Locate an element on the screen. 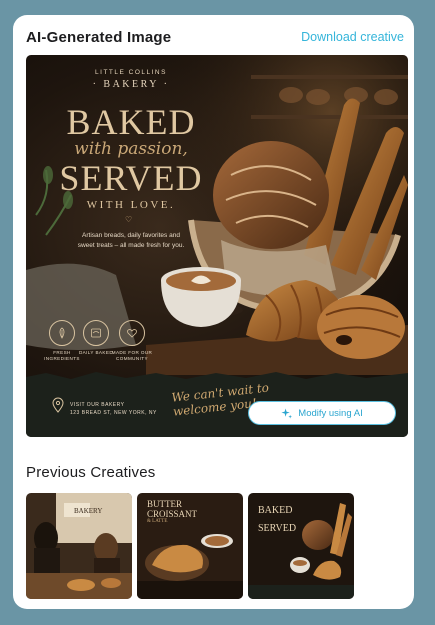  small-heart-icon: ♡ is located at coordinates (129, 219).